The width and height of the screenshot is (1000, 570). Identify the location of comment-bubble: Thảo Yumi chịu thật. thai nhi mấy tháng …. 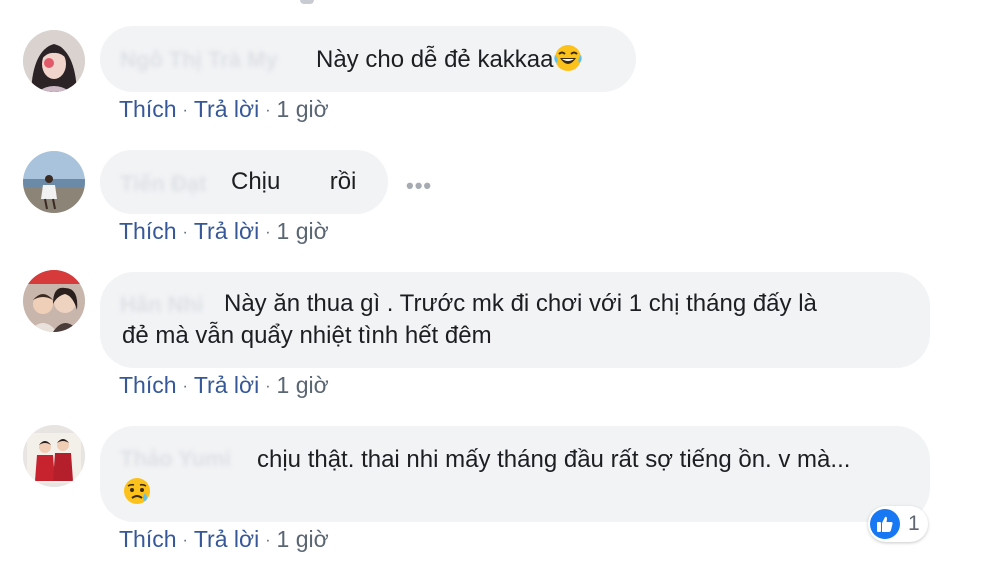
(515, 474).